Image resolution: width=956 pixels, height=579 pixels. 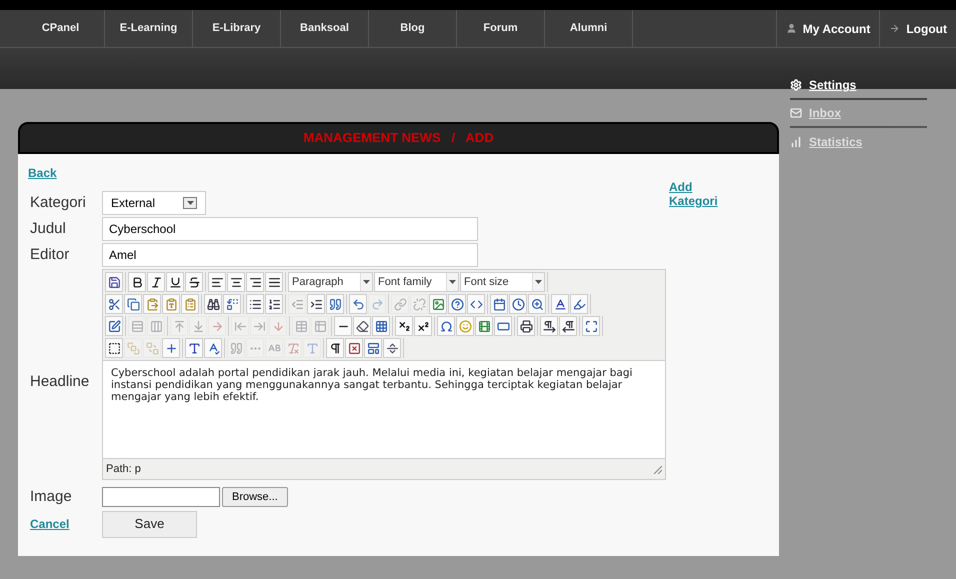 I want to click on help-button, so click(x=457, y=304).